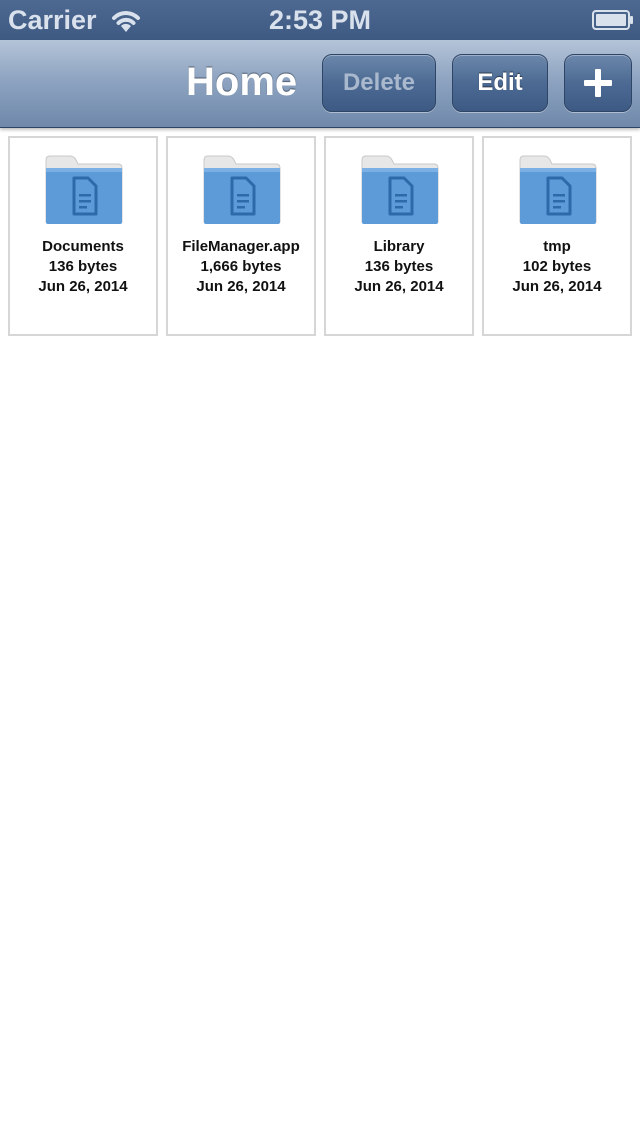 The width and height of the screenshot is (640, 1136). What do you see at coordinates (557, 266) in the screenshot?
I see `file-size: 102 bytes` at bounding box center [557, 266].